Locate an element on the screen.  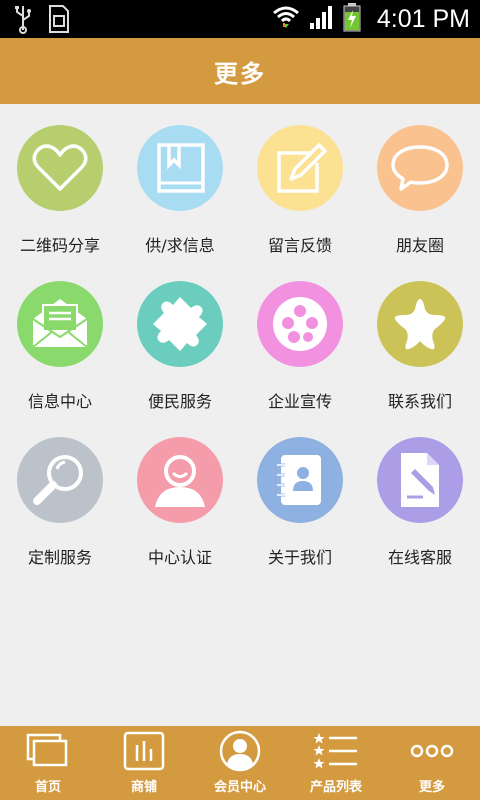
grid-item-custom-service: 定制服务 is located at coordinates (60, 494).